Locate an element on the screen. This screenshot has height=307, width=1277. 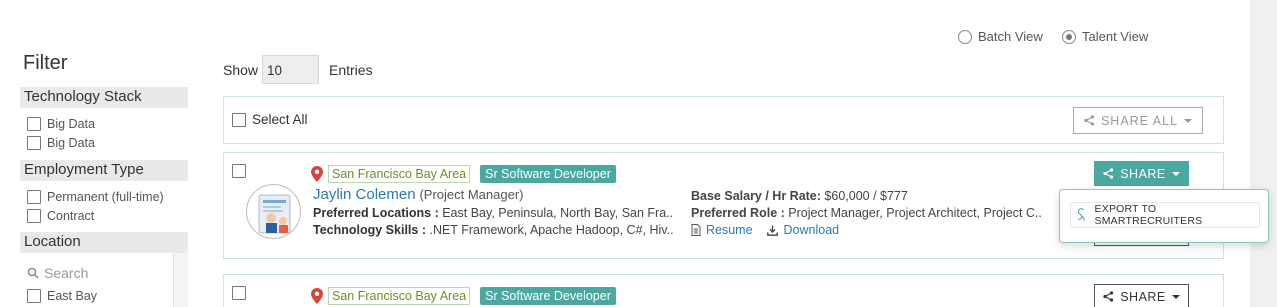
select-all-checkbox: Select All is located at coordinates (270, 119).